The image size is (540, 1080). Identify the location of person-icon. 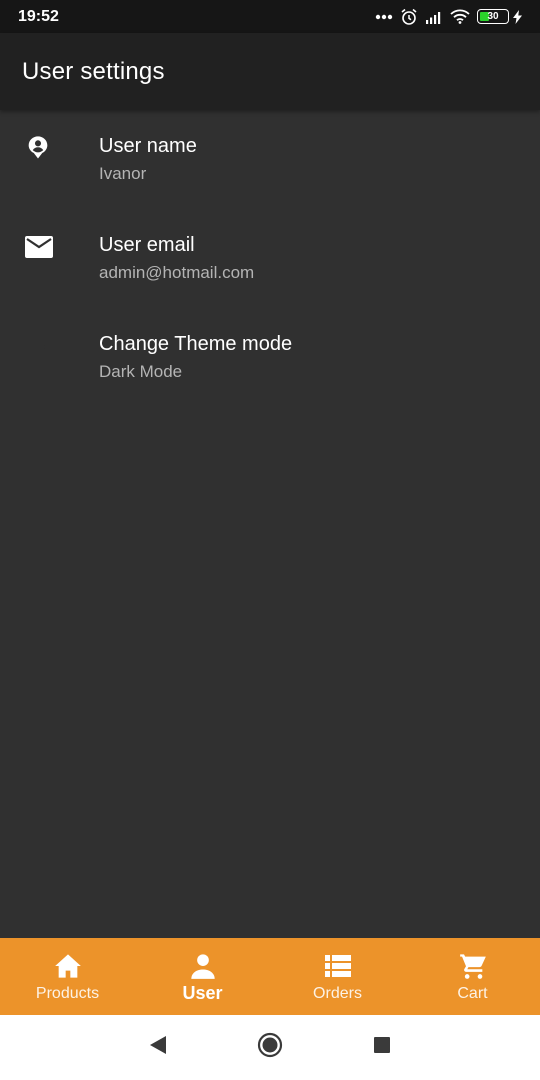
(203, 966).